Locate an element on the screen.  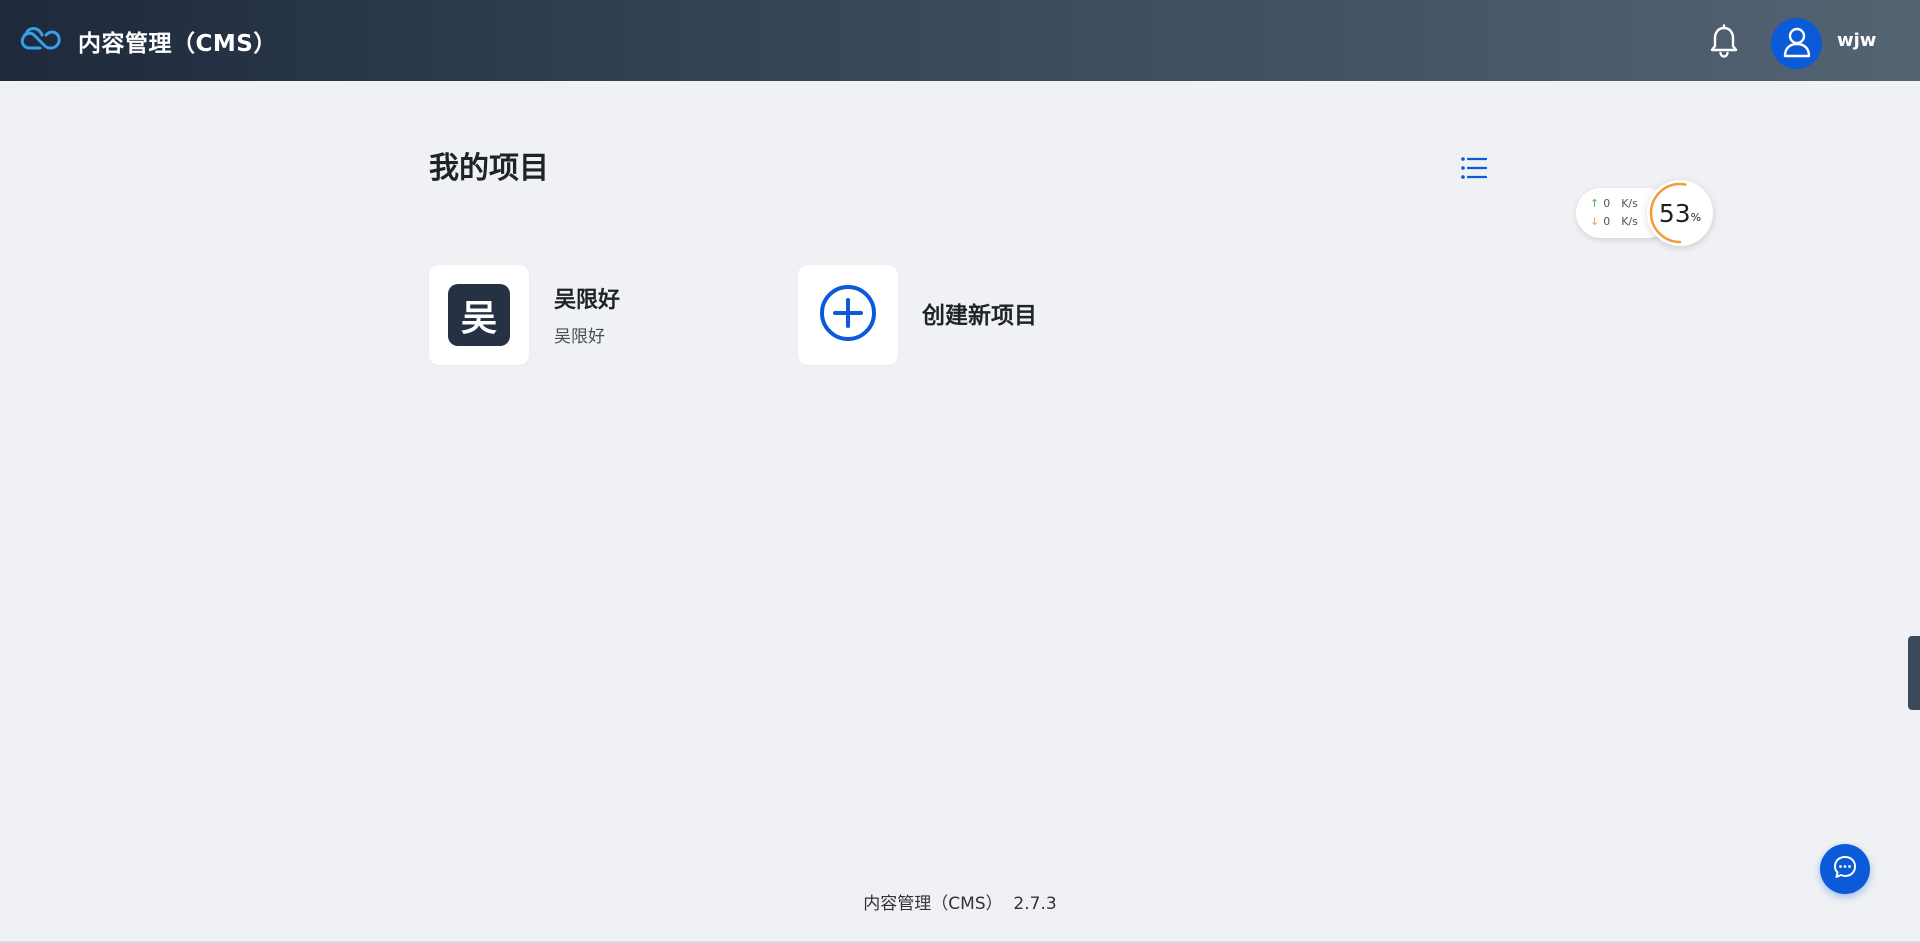
download-unit: K/s is located at coordinates (1629, 221).